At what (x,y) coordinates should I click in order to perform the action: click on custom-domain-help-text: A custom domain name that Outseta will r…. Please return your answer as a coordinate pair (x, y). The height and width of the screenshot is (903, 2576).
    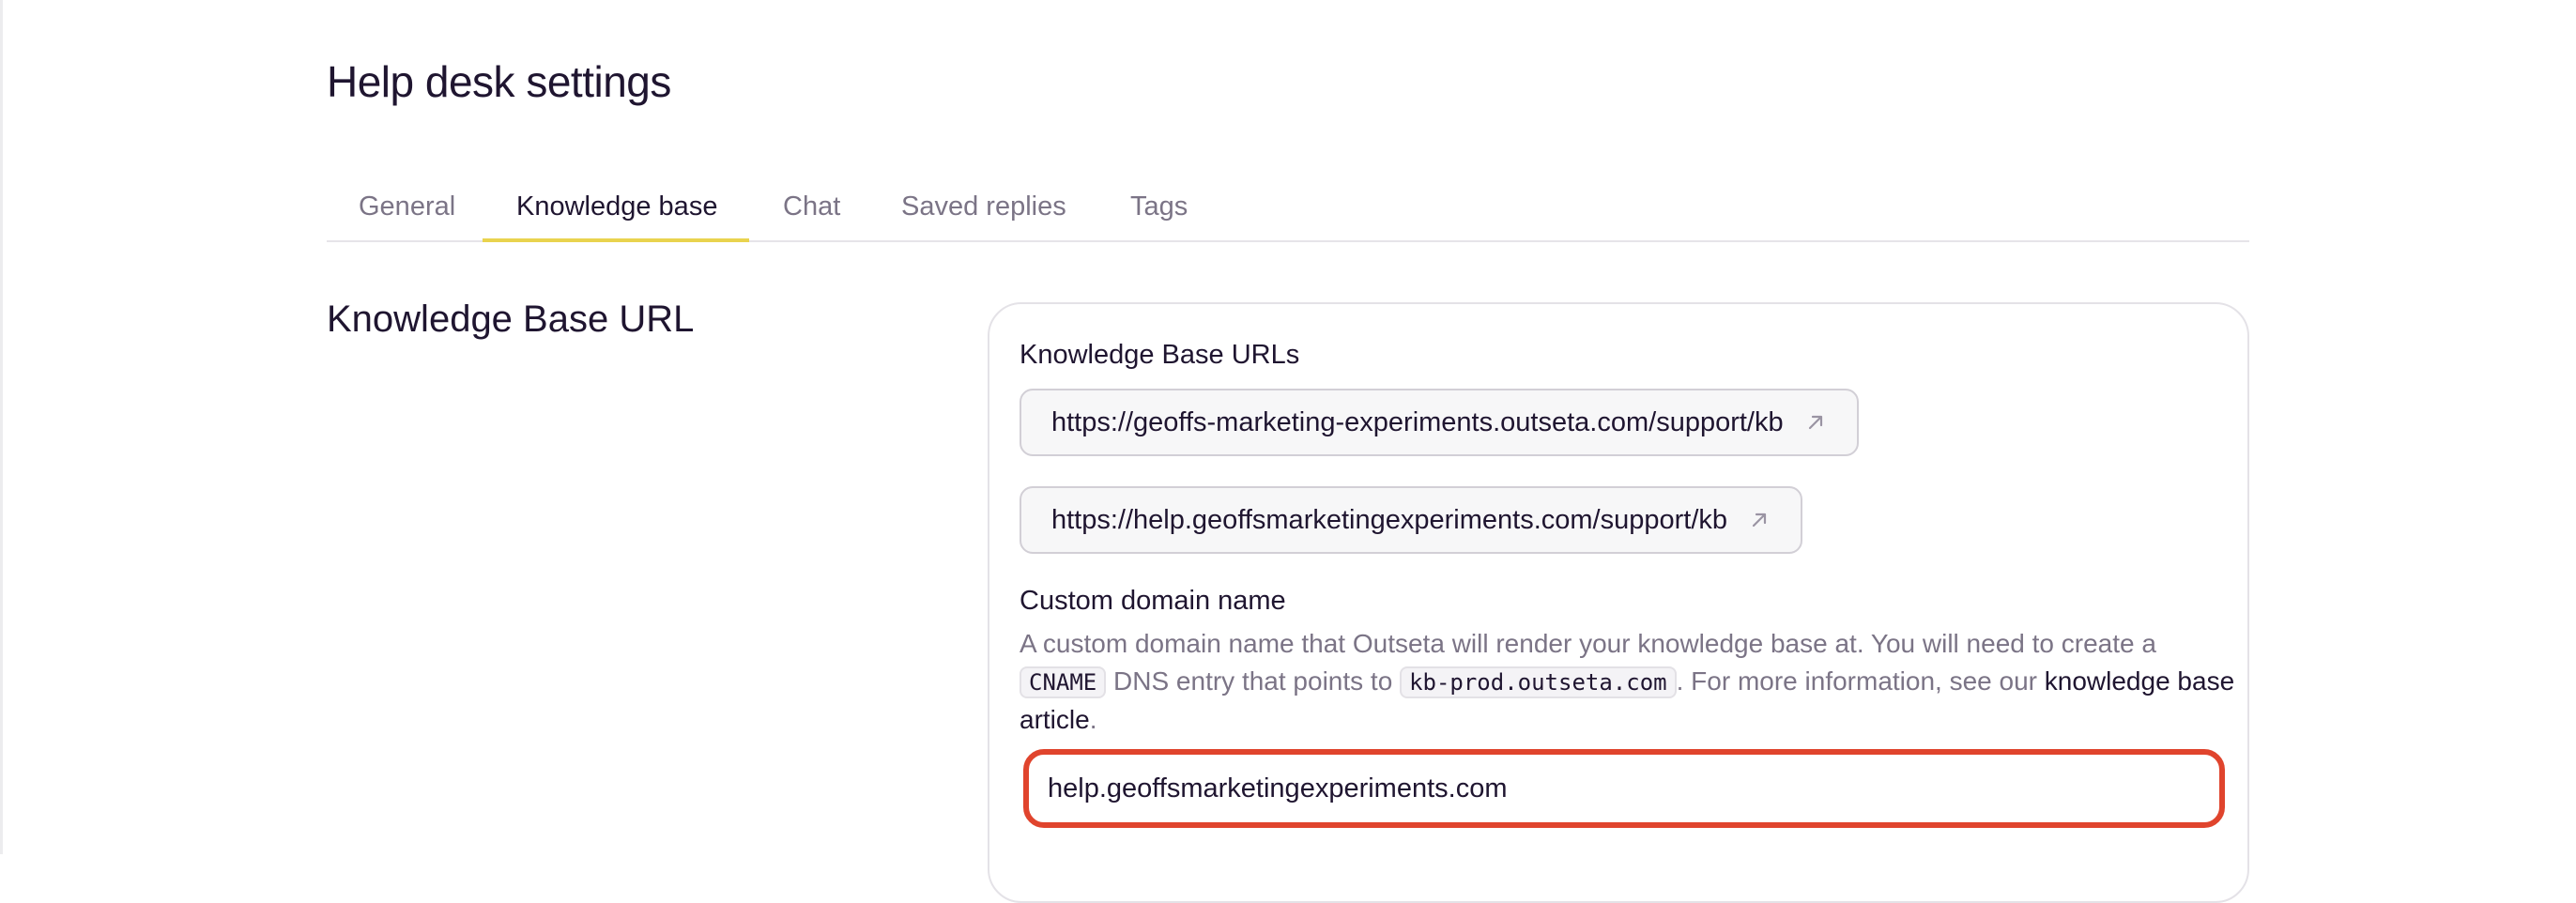
    Looking at the image, I should click on (1630, 682).